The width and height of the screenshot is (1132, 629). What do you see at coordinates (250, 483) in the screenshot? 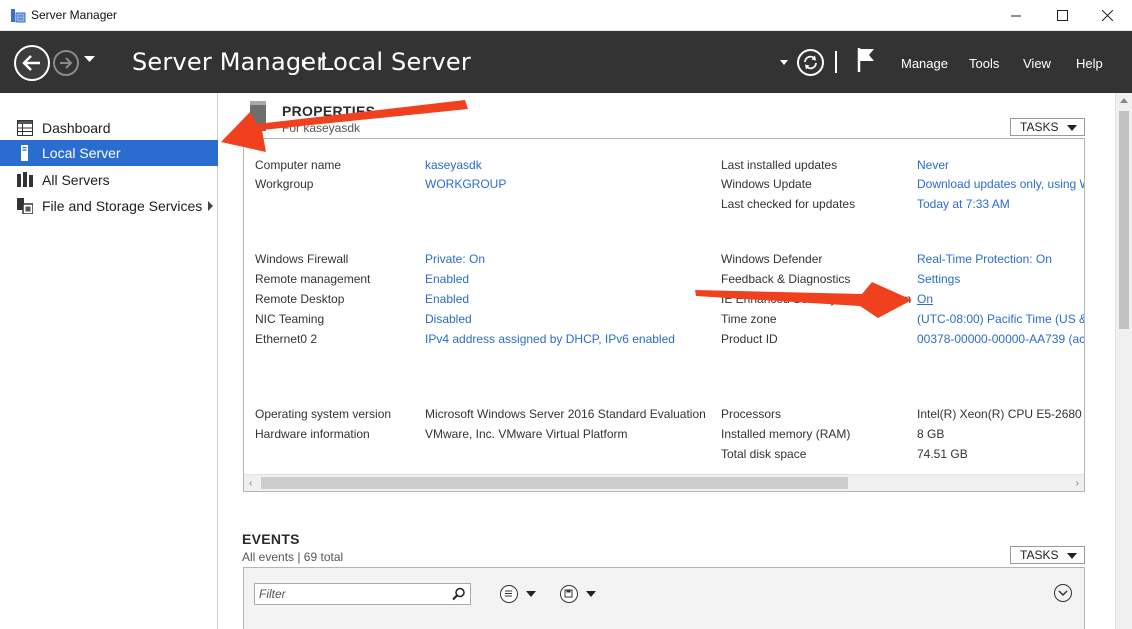
I see `scroll-left-icon: ‹` at bounding box center [250, 483].